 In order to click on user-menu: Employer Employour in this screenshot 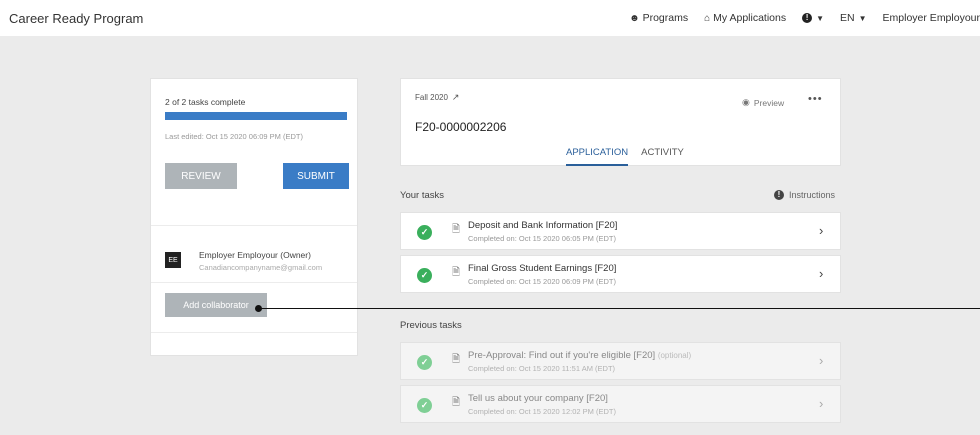, I will do `click(931, 18)`.